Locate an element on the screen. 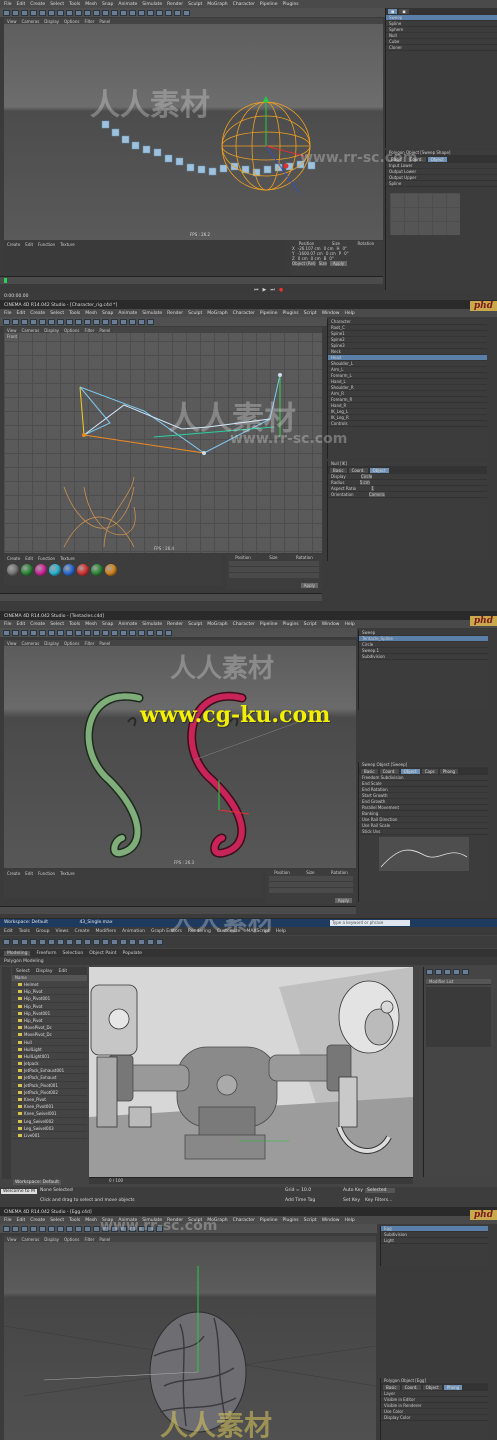  welcome-field: Welcome to M is located at coordinates (19, 1191).